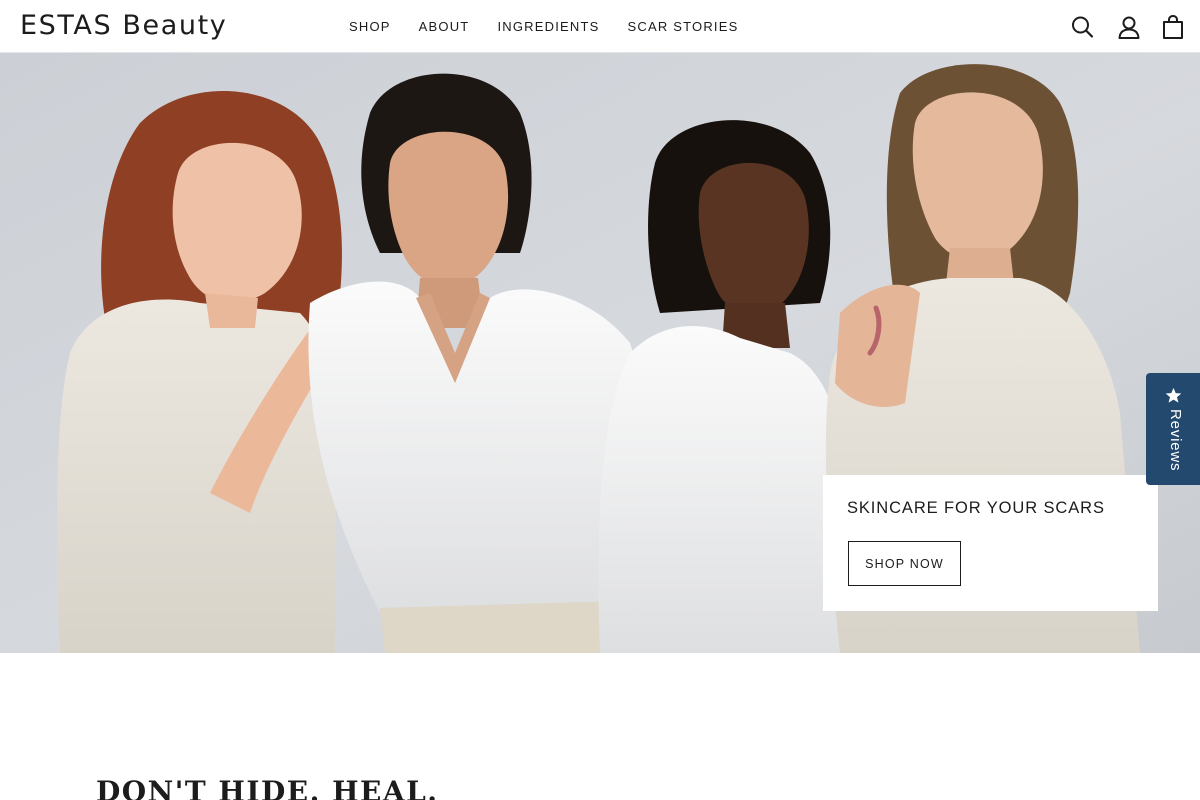 The width and height of the screenshot is (1200, 800). I want to click on main-nav: SHOP ABOUT INGREDIENTS SCAR STORIES, so click(543, 27).